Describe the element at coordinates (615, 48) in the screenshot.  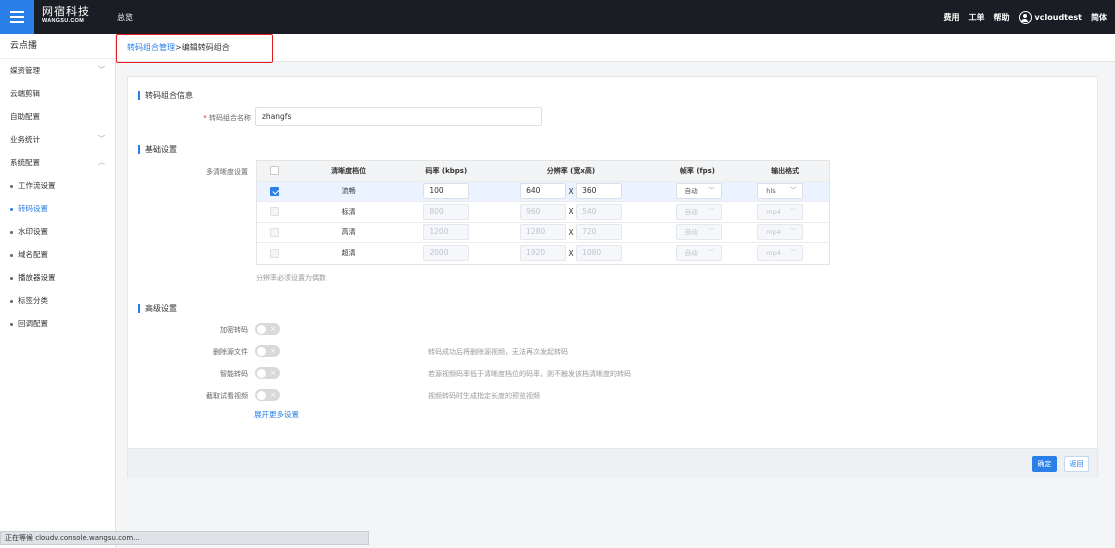
I see `breadcrumb-bar: 转码组合管理>编辑转码组合` at that location.